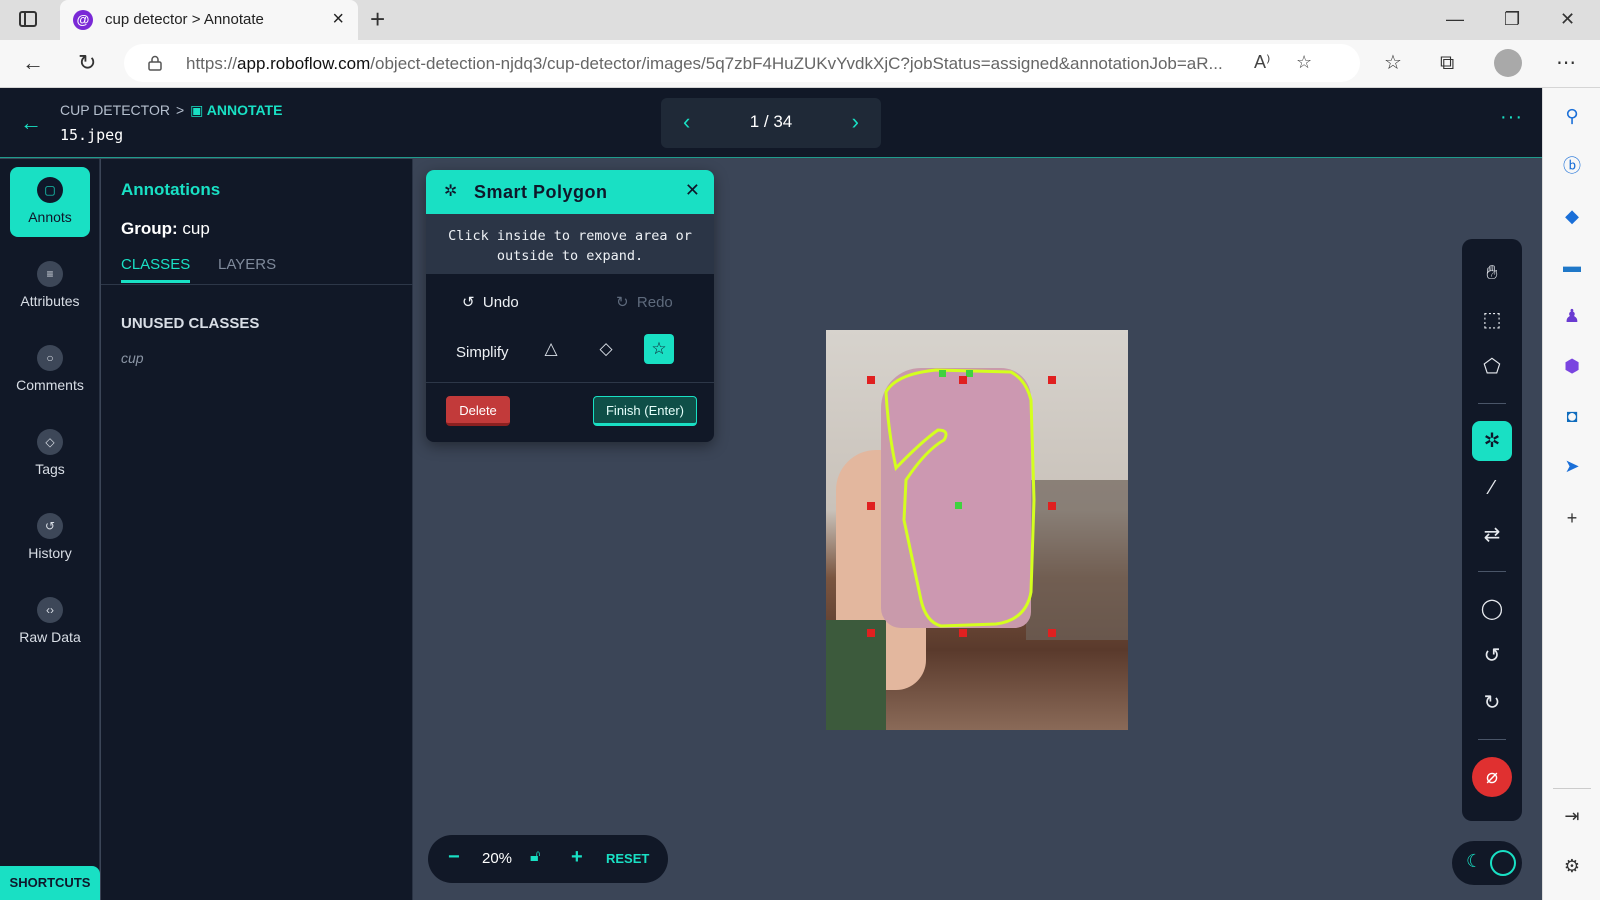 Image resolution: width=1600 pixels, height=900 pixels. Describe the element at coordinates (1572, 518) in the screenshot. I see `add-icon: +` at that location.